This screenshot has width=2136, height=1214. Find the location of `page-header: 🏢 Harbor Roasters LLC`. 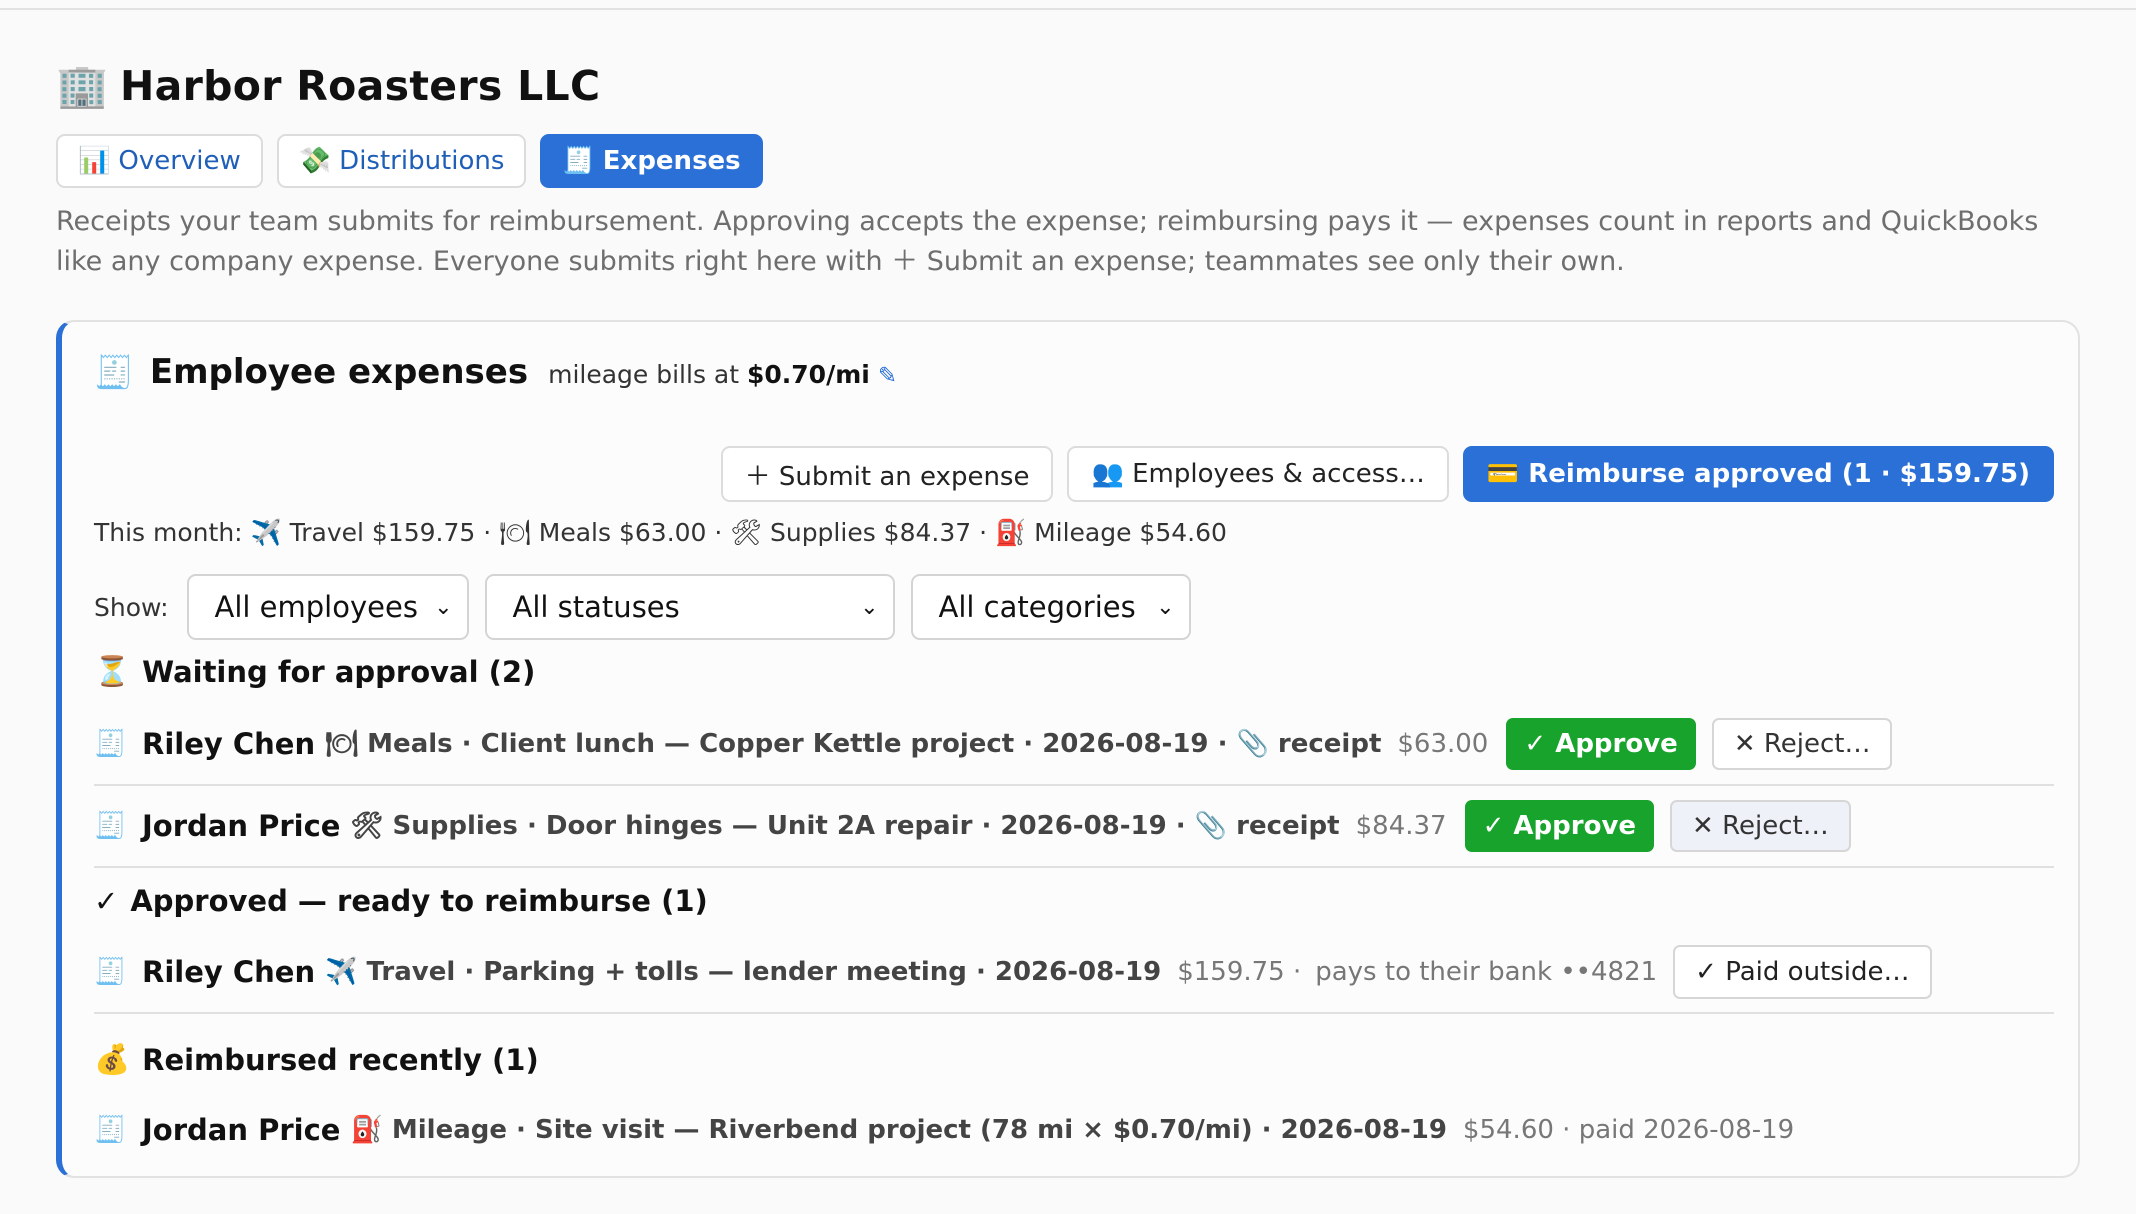

page-header: 🏢 Harbor Roasters LLC is located at coordinates (1068, 86).